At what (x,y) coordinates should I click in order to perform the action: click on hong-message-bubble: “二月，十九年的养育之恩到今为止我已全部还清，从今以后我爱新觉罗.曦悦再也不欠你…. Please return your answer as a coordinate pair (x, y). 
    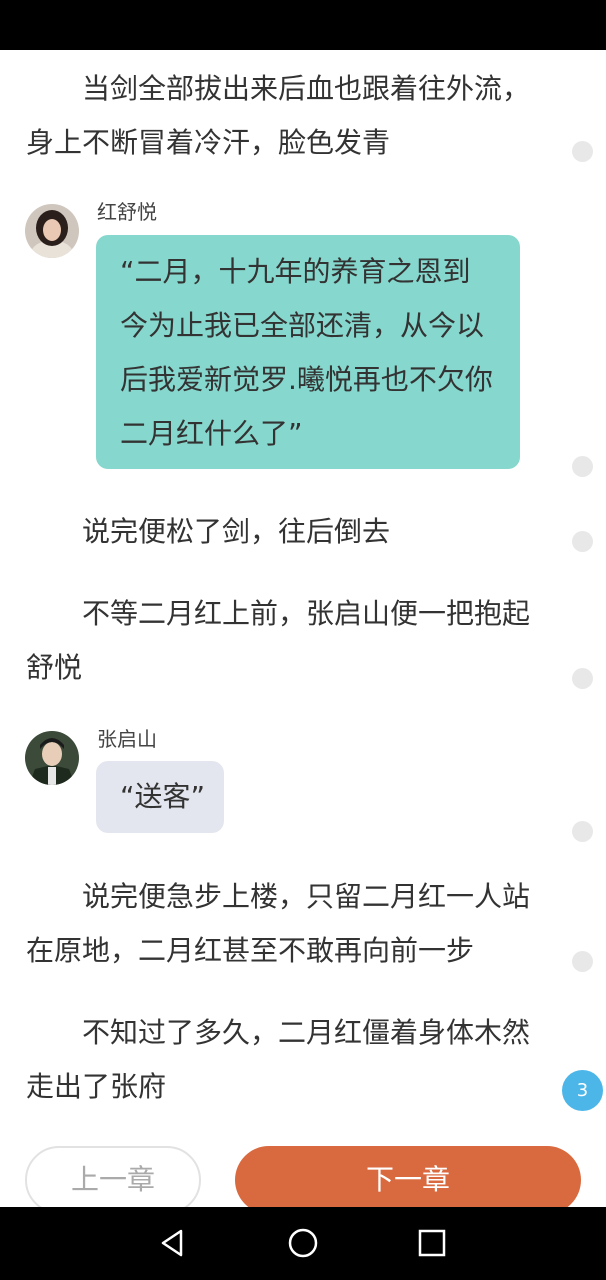
    Looking at the image, I should click on (308, 352).